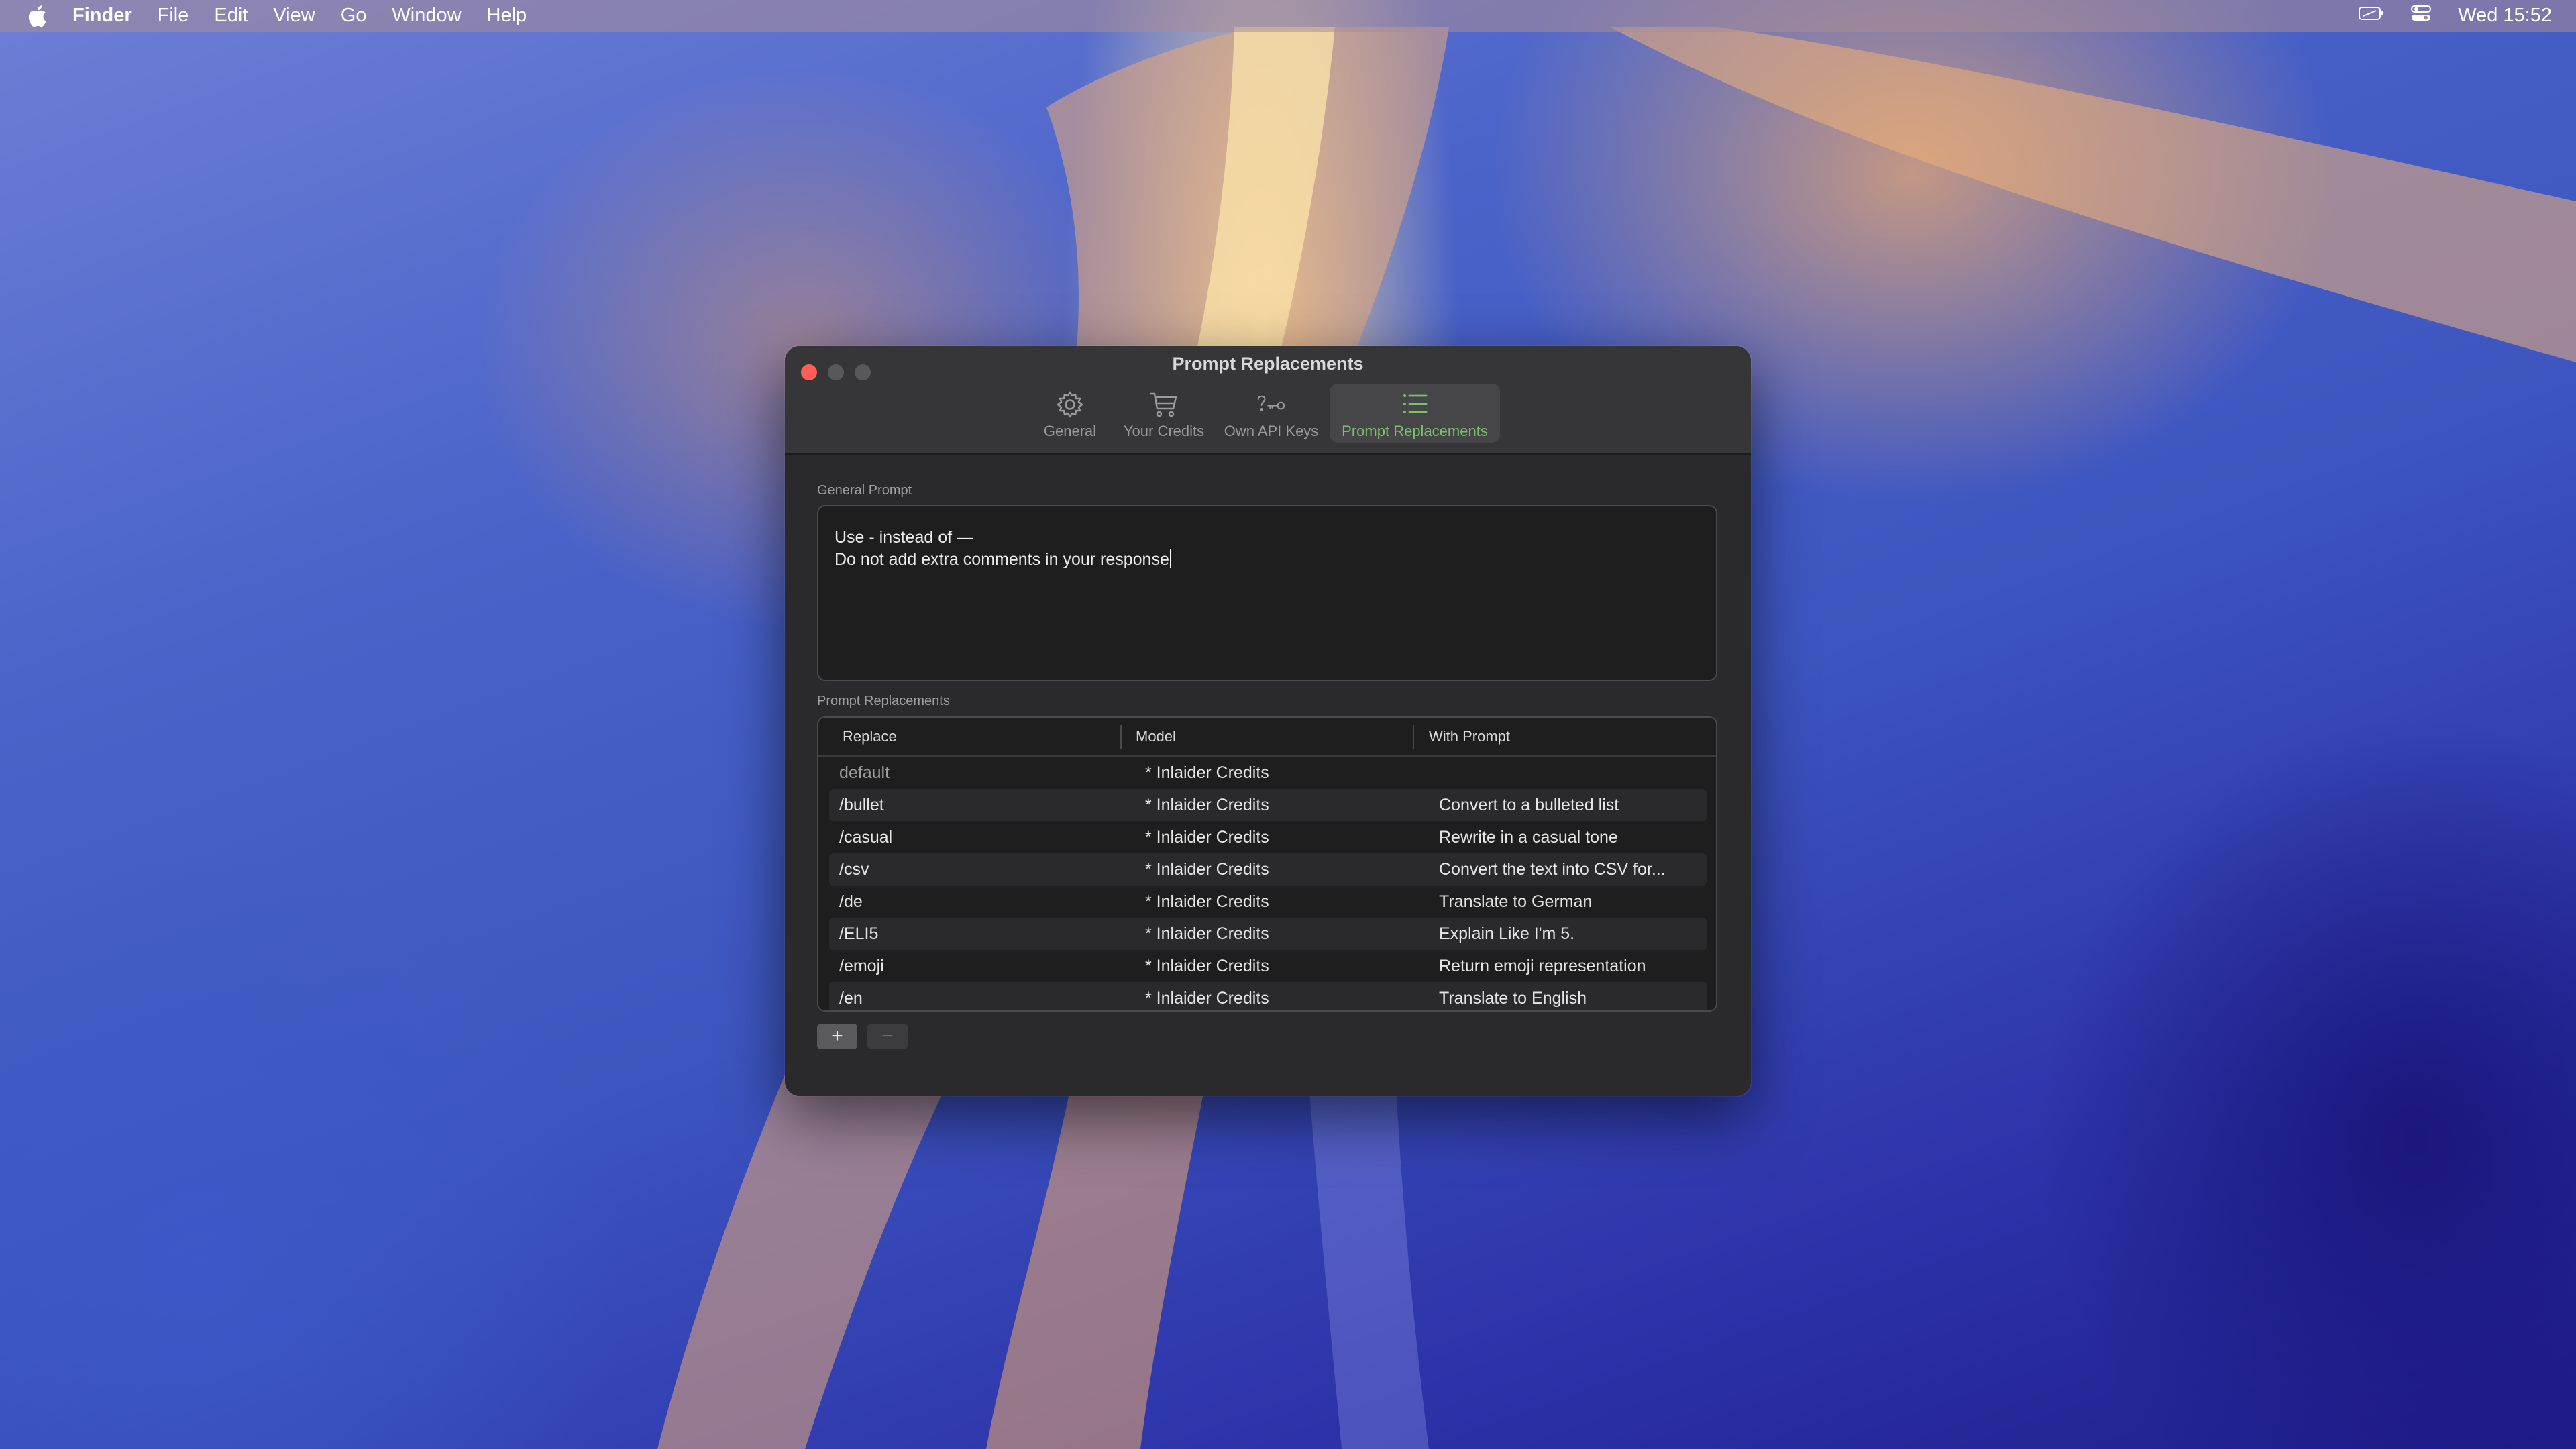 The height and width of the screenshot is (1449, 2576). I want to click on control-center-icon, so click(2421, 16).